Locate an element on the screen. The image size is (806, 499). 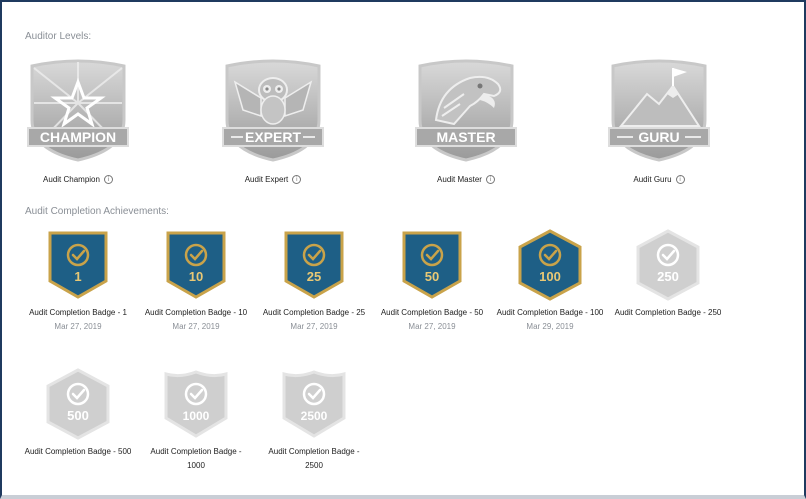
level-master: MASTER Audit Master i is located at coordinates (466, 122).